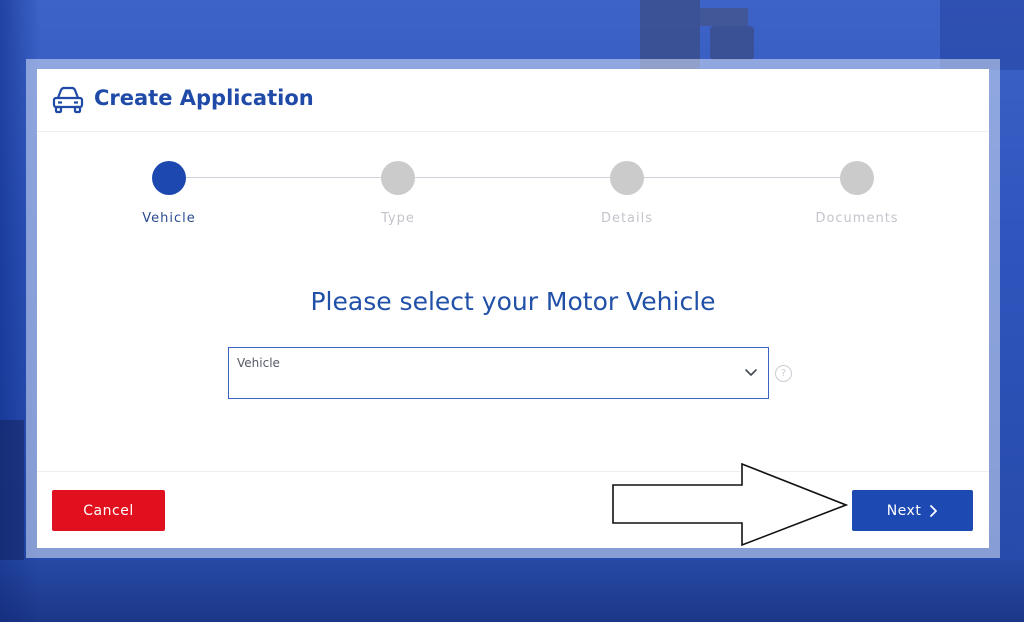  I want to click on step-label-vehicle: Vehicle, so click(169, 218).